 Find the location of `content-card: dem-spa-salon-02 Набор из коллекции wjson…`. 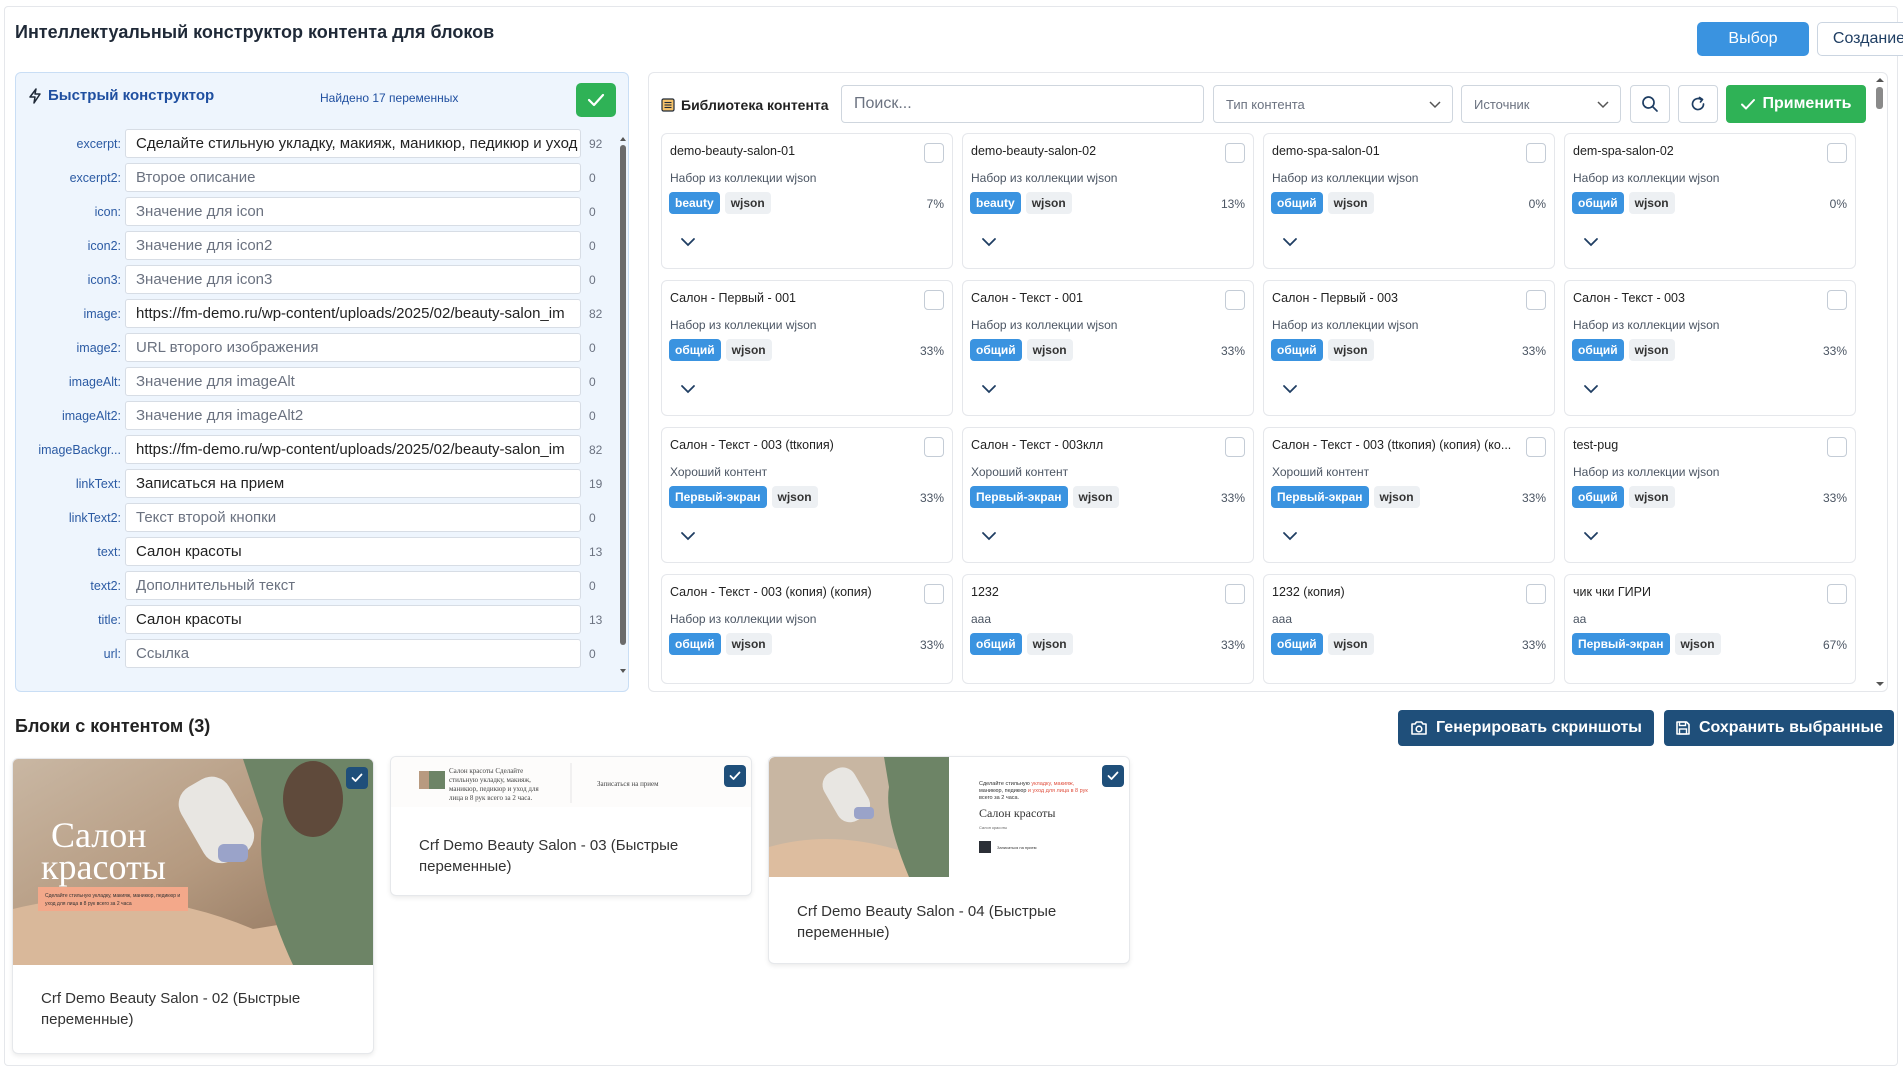

content-card: dem-spa-salon-02 Набор из коллекции wjson… is located at coordinates (1710, 201).